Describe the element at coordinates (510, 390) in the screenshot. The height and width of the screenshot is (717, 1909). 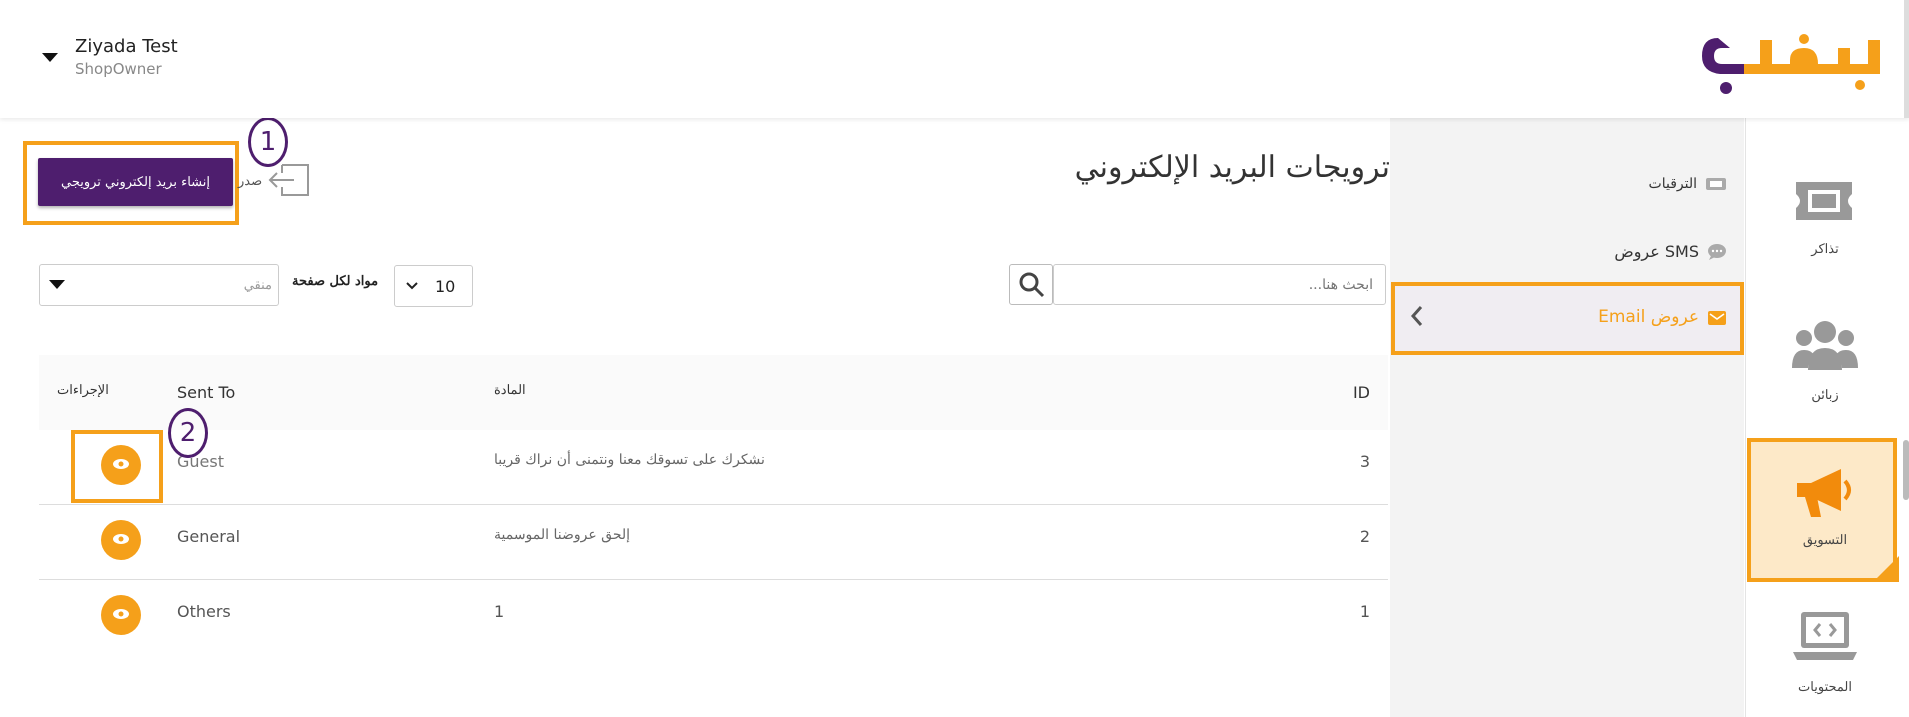
I see `column-header-subject: المادة` at that location.